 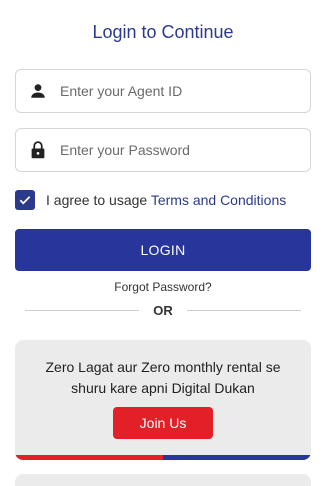 What do you see at coordinates (89, 457) in the screenshot?
I see `promo-accent-bar-red` at bounding box center [89, 457].